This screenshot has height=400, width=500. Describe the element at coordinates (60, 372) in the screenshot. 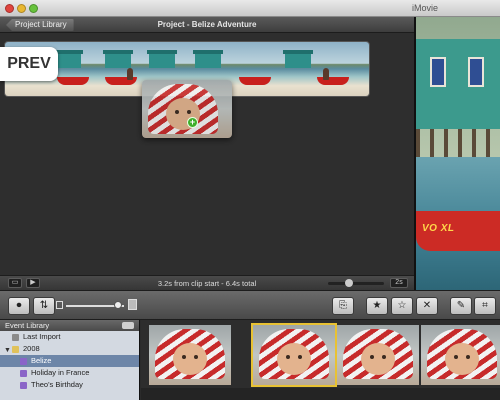

I see `event-library-item-label: Holiday in France` at that location.